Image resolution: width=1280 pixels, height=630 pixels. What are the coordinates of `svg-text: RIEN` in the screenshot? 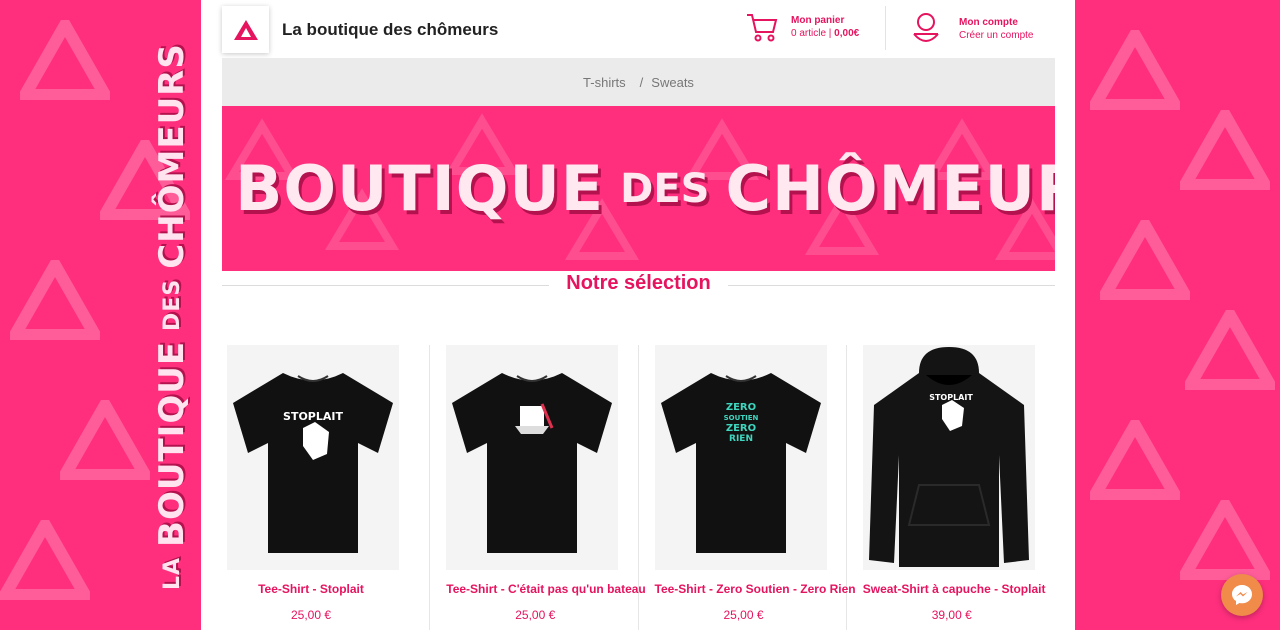 It's located at (741, 439).